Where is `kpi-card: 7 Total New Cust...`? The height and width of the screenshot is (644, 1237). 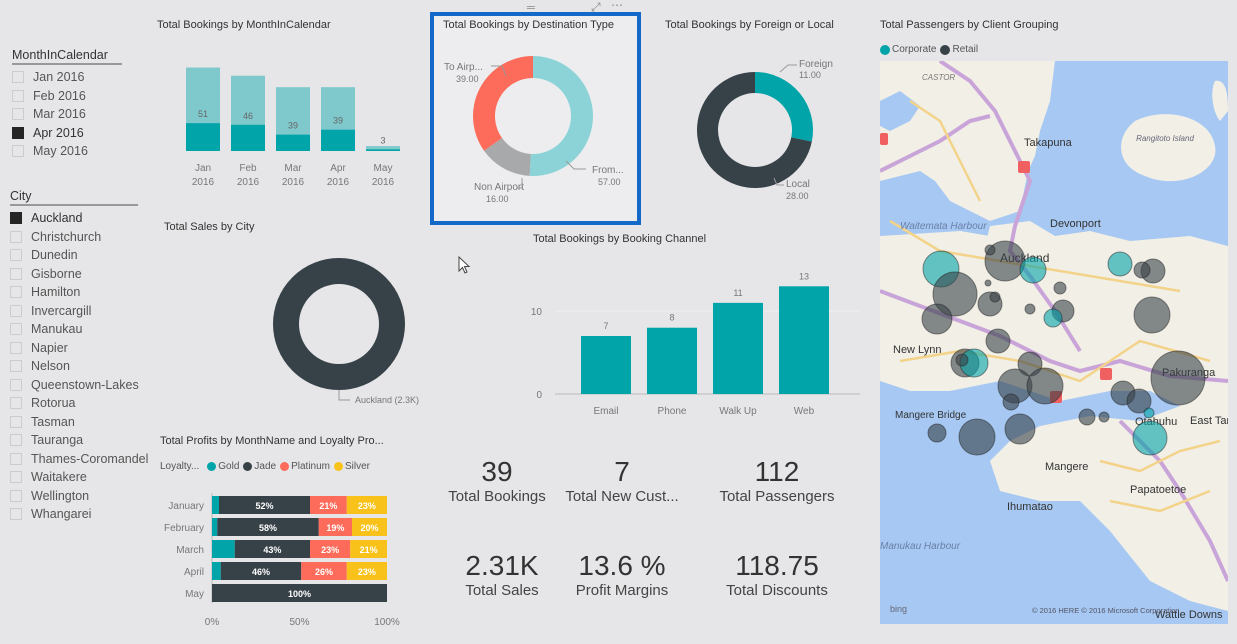
kpi-card: 7 Total New Cust... is located at coordinates (622, 480).